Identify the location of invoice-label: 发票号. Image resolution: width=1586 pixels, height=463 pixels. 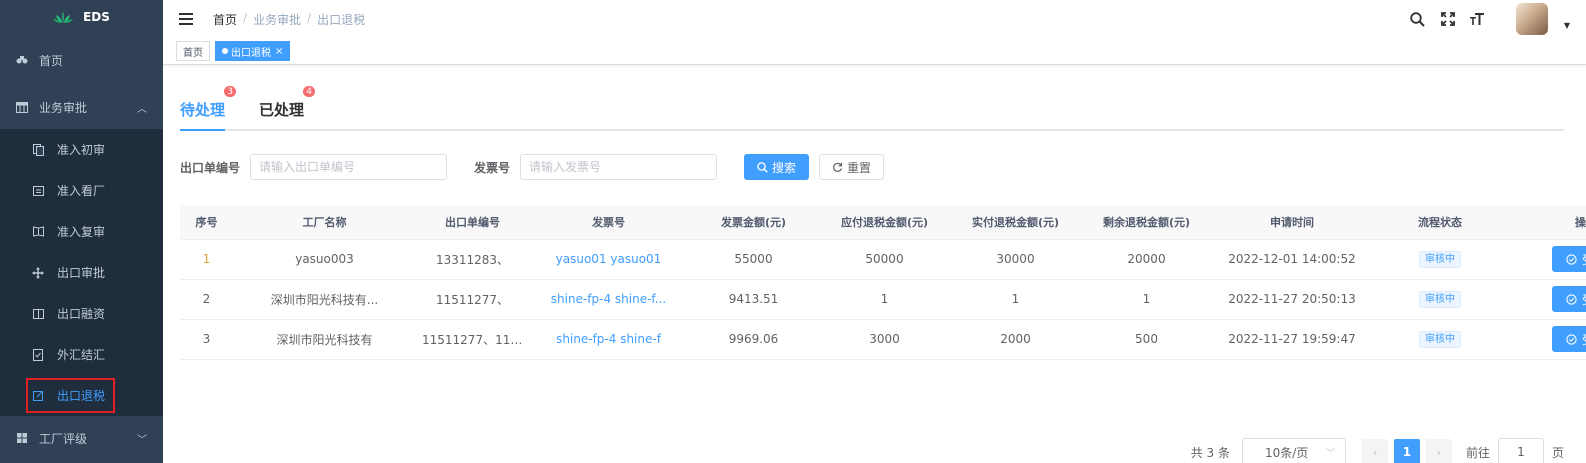
(492, 167).